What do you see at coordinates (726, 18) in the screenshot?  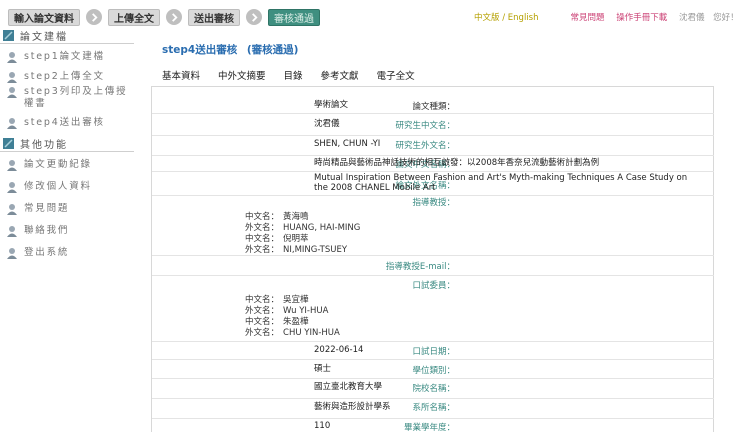 I see `greeting: 您好！` at bounding box center [726, 18].